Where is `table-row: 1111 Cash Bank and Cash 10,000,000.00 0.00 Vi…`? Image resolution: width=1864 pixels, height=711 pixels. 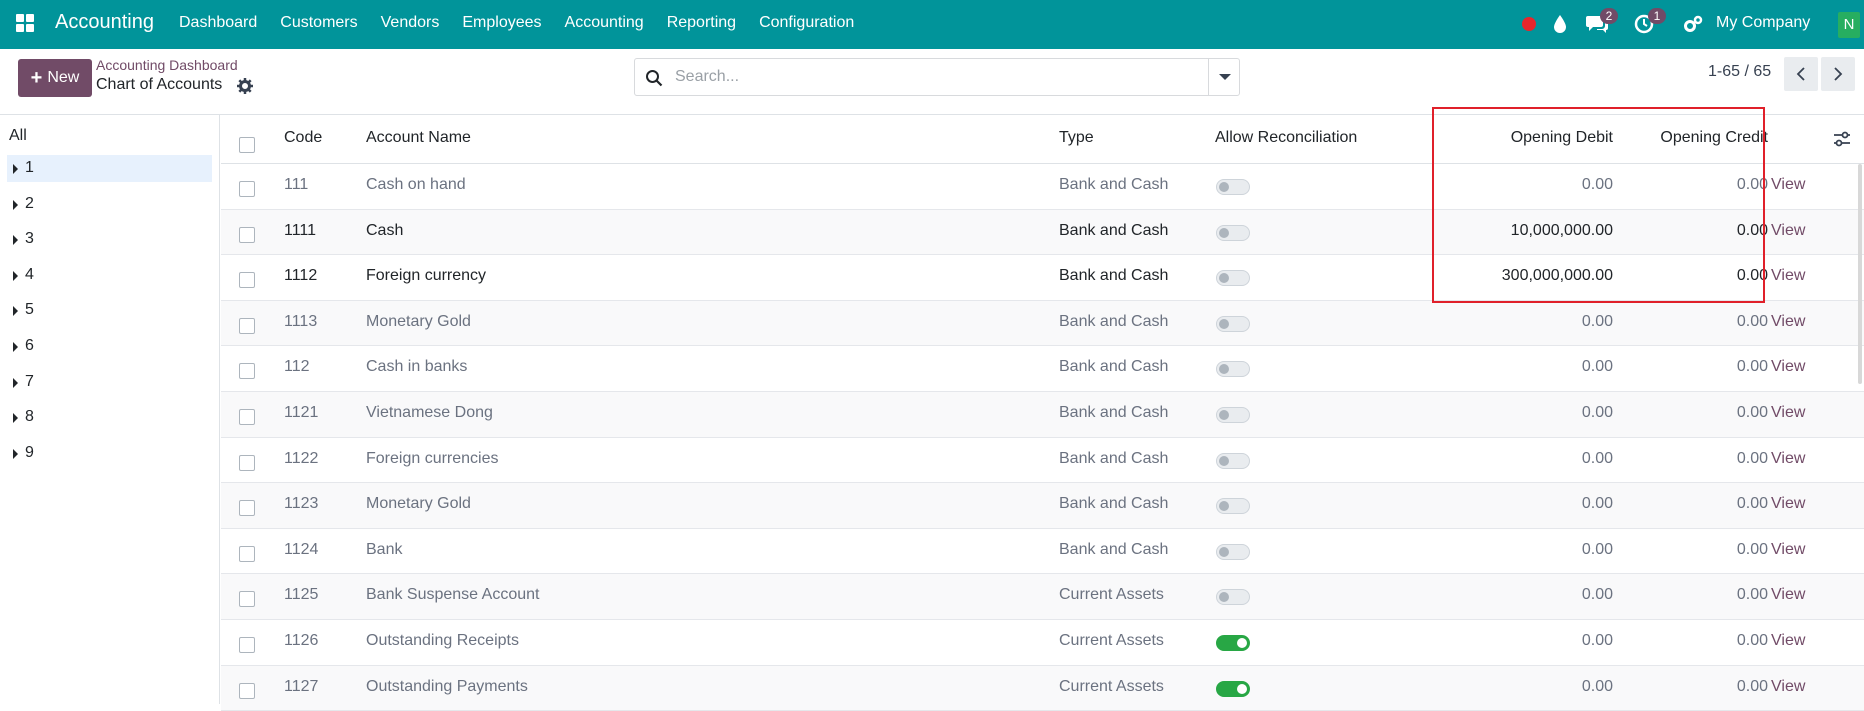 table-row: 1111 Cash Bank and Cash 10,000,000.00 0.00 Vi… is located at coordinates (1042, 232).